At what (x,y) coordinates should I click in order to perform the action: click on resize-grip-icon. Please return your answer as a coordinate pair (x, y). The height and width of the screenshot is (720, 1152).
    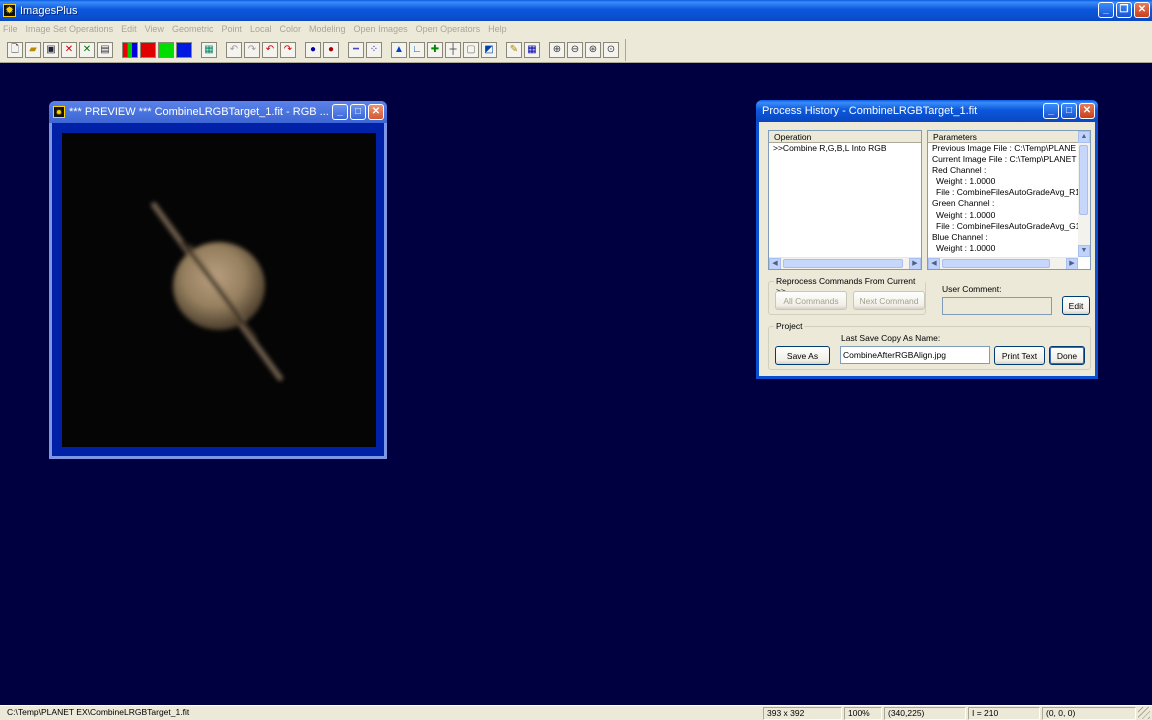
    Looking at the image, I should click on (1144, 713).